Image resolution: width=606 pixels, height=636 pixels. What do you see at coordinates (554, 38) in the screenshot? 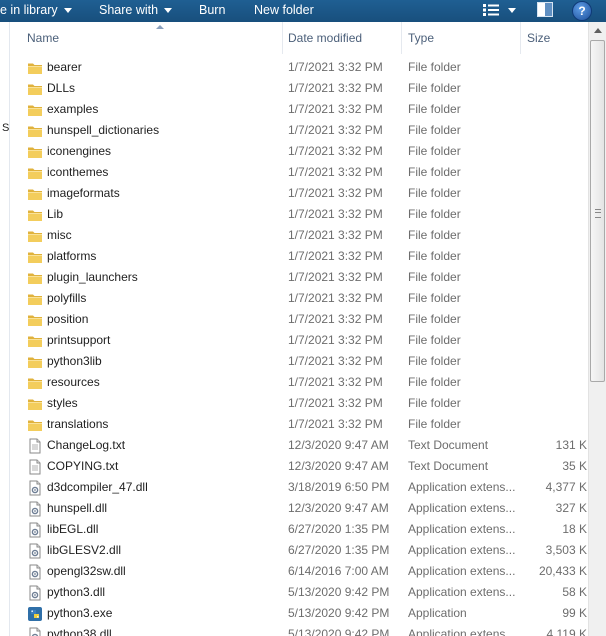
I see `column-header-size: Size` at bounding box center [554, 38].